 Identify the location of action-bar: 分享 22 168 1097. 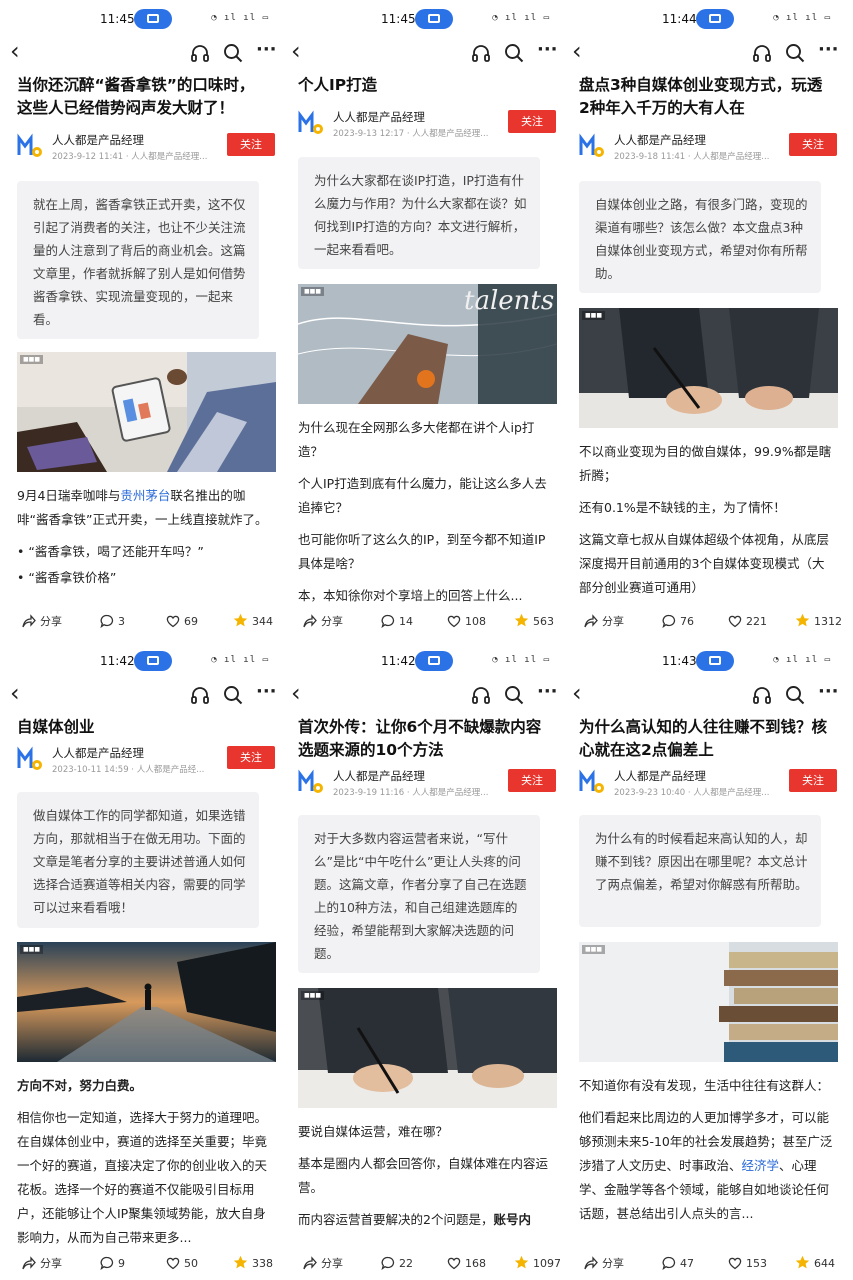
(420, 1264).